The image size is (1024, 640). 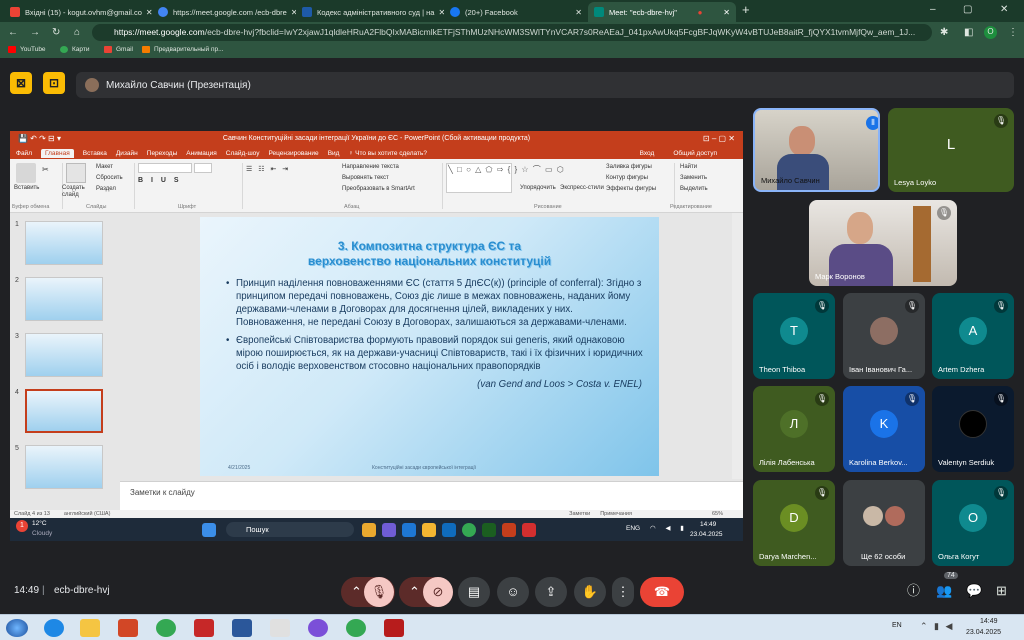 I want to click on shape-outline-button: Контур фигуры, so click(x=627, y=178).